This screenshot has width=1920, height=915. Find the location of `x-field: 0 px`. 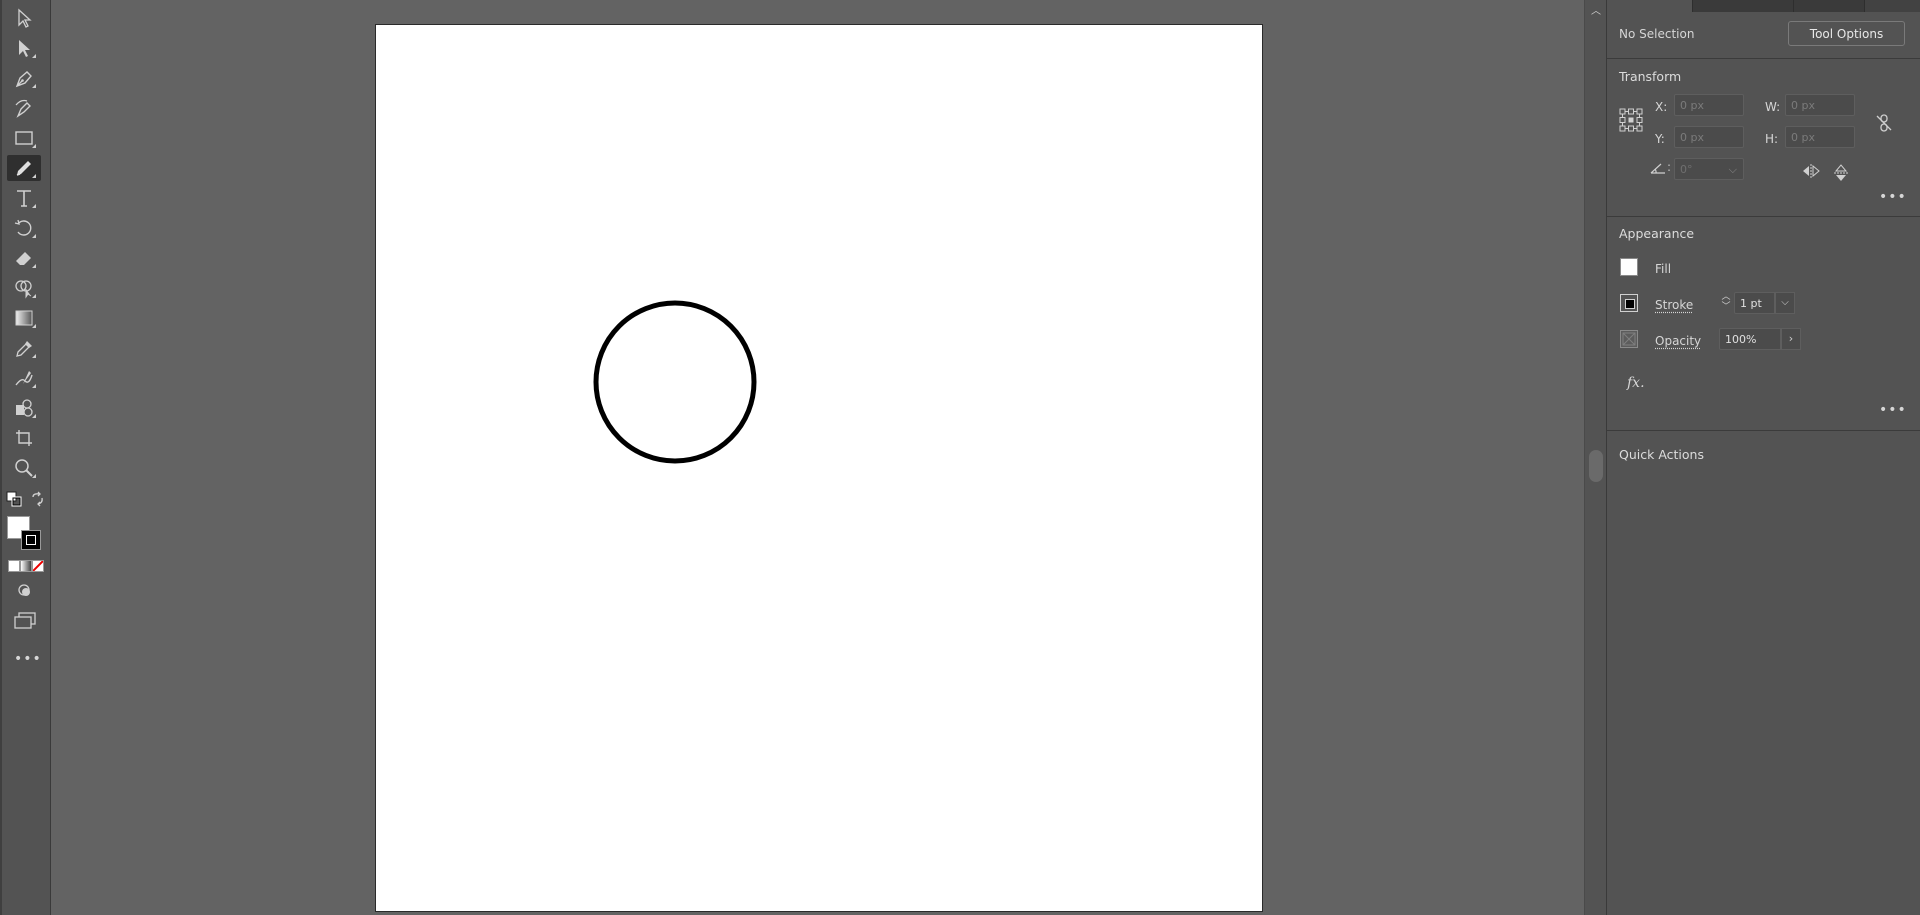

x-field: 0 px is located at coordinates (1709, 105).